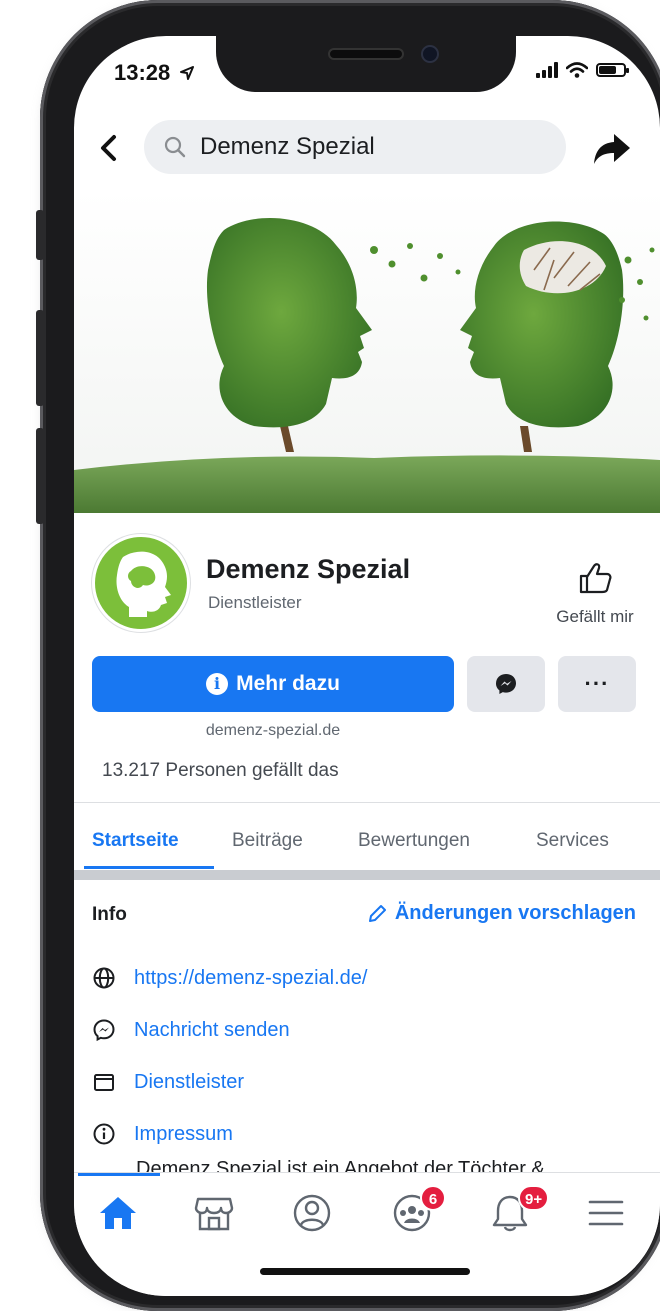  Describe the element at coordinates (365, 1271) in the screenshot. I see `home-indicator` at that location.